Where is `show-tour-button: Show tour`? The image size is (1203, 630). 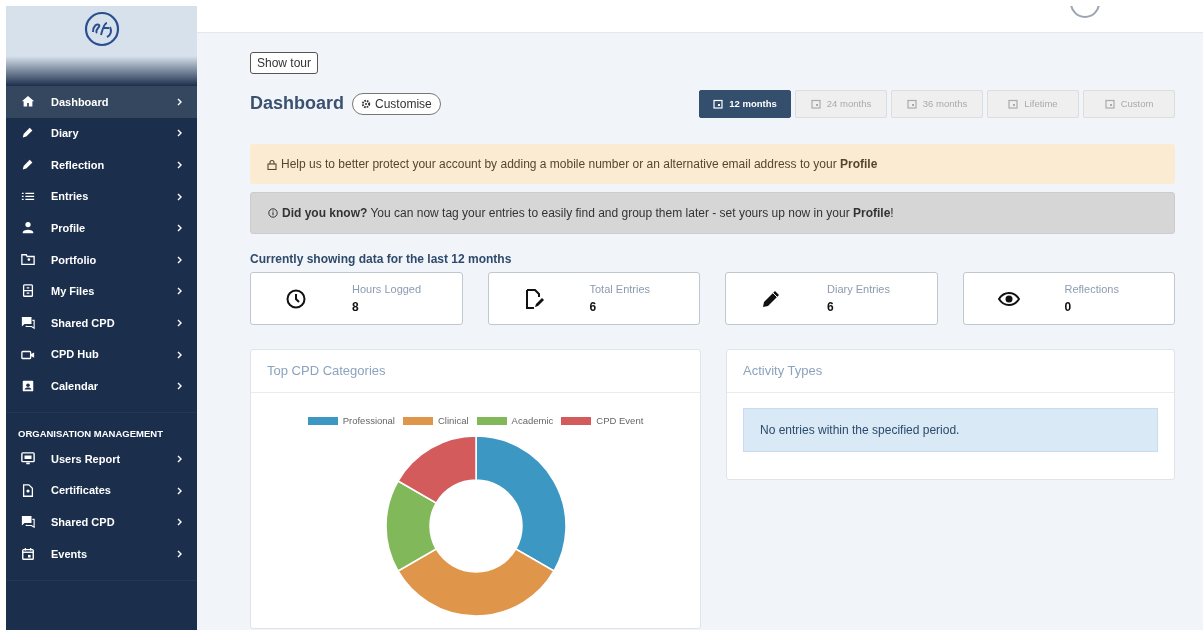
show-tour-button: Show tour is located at coordinates (284, 63).